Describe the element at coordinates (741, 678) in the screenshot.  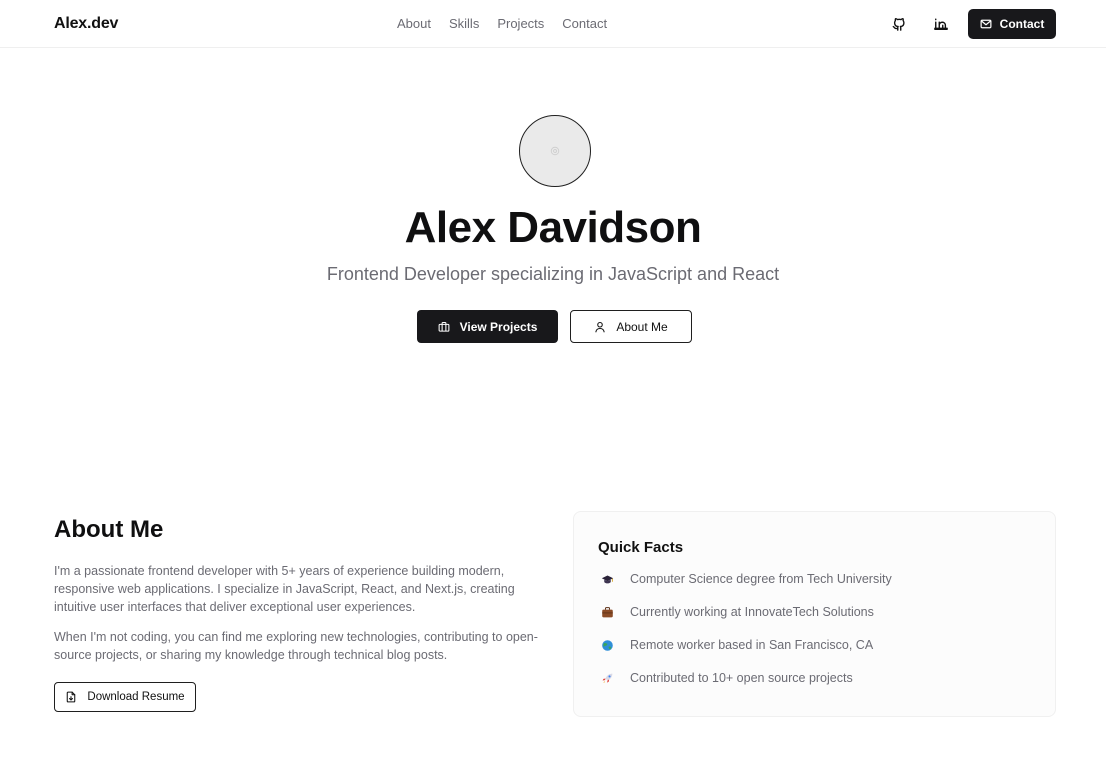
I see `quick-fact-text: Contributed to 10+ open source projects` at that location.